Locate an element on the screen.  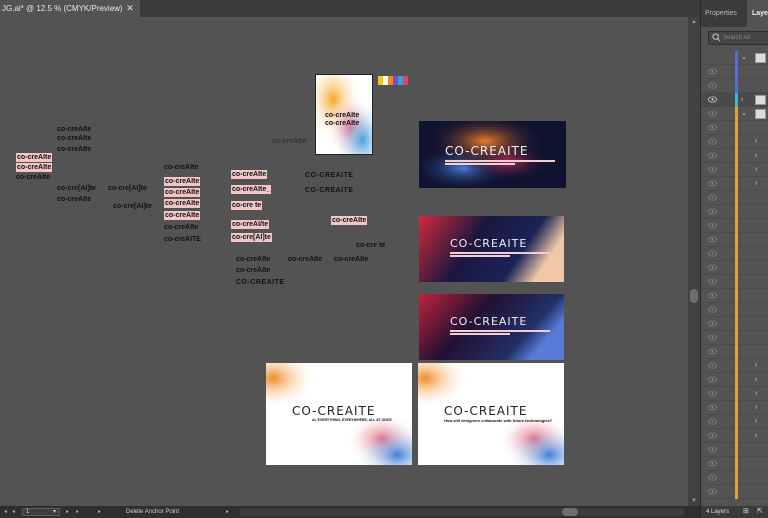
export-icon: ⇱ is located at coordinates (760, 512).